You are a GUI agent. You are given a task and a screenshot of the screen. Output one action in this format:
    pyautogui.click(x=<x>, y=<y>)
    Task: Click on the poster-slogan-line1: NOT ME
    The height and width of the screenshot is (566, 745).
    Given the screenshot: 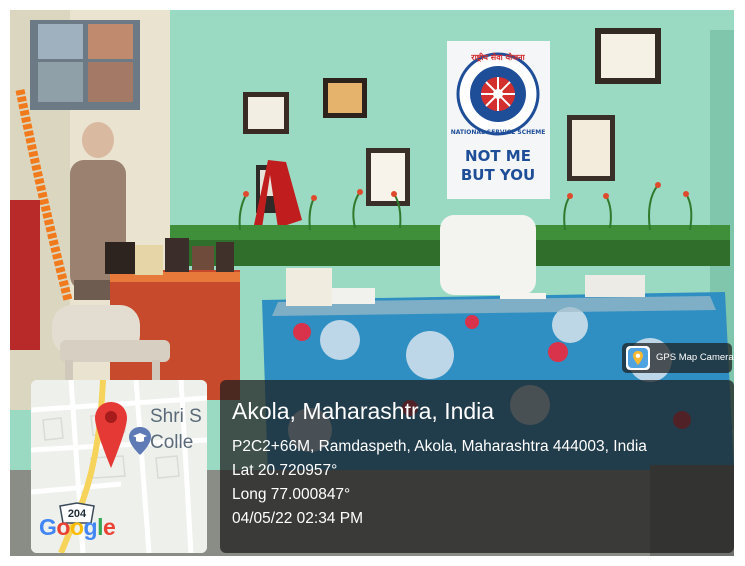 What is the action you would take?
    pyautogui.click(x=498, y=156)
    